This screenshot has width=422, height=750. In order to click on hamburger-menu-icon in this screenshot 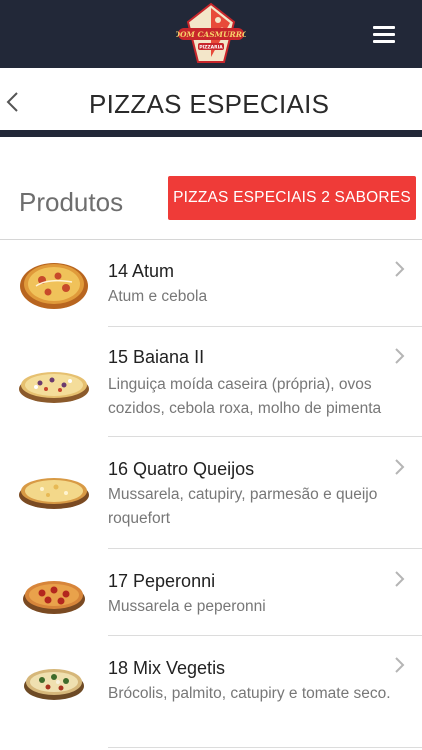, I will do `click(384, 34)`.